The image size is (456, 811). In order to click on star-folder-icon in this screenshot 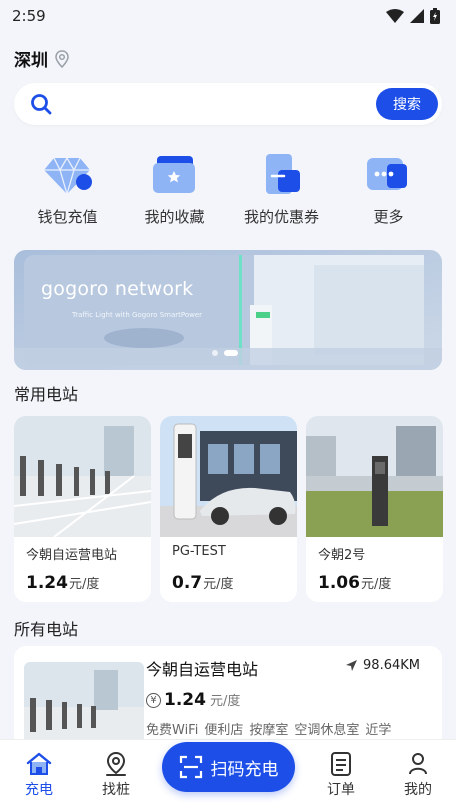, I will do `click(175, 174)`.